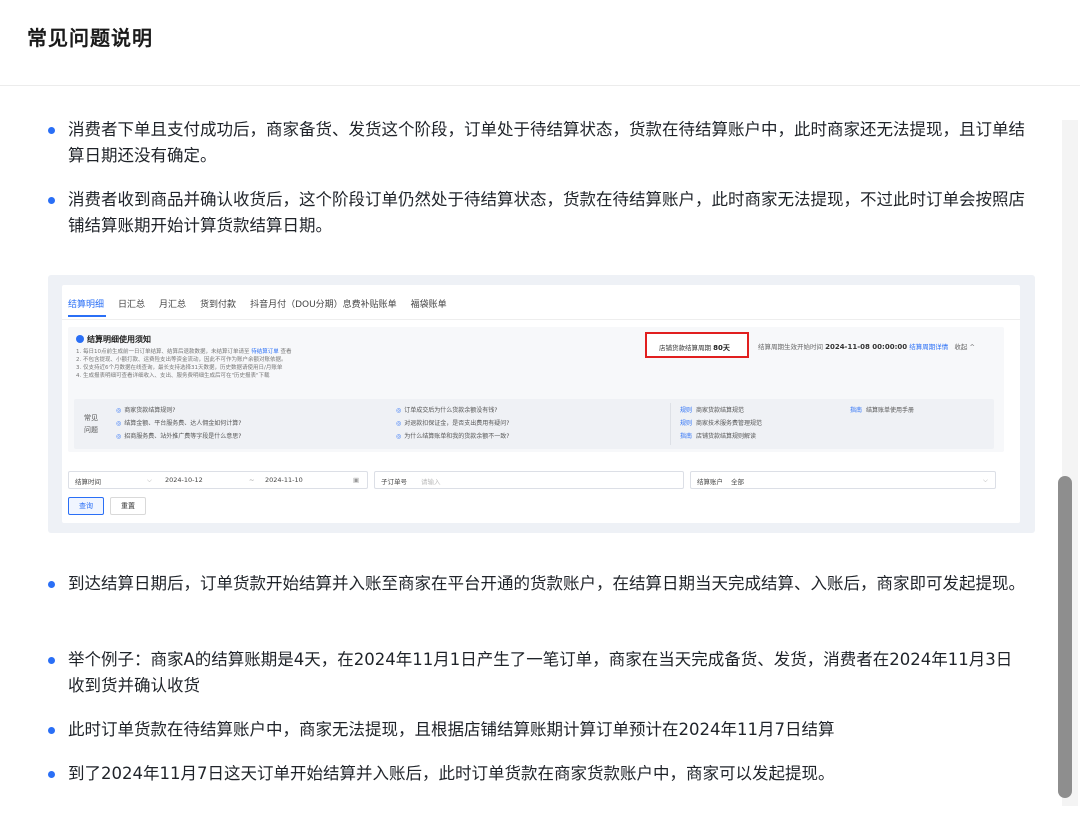 Image resolution: width=1080 pixels, height=821 pixels. I want to click on faq-link: ◎ 结算金额、平台服务费、达人佣金如何计算?, so click(178, 422).